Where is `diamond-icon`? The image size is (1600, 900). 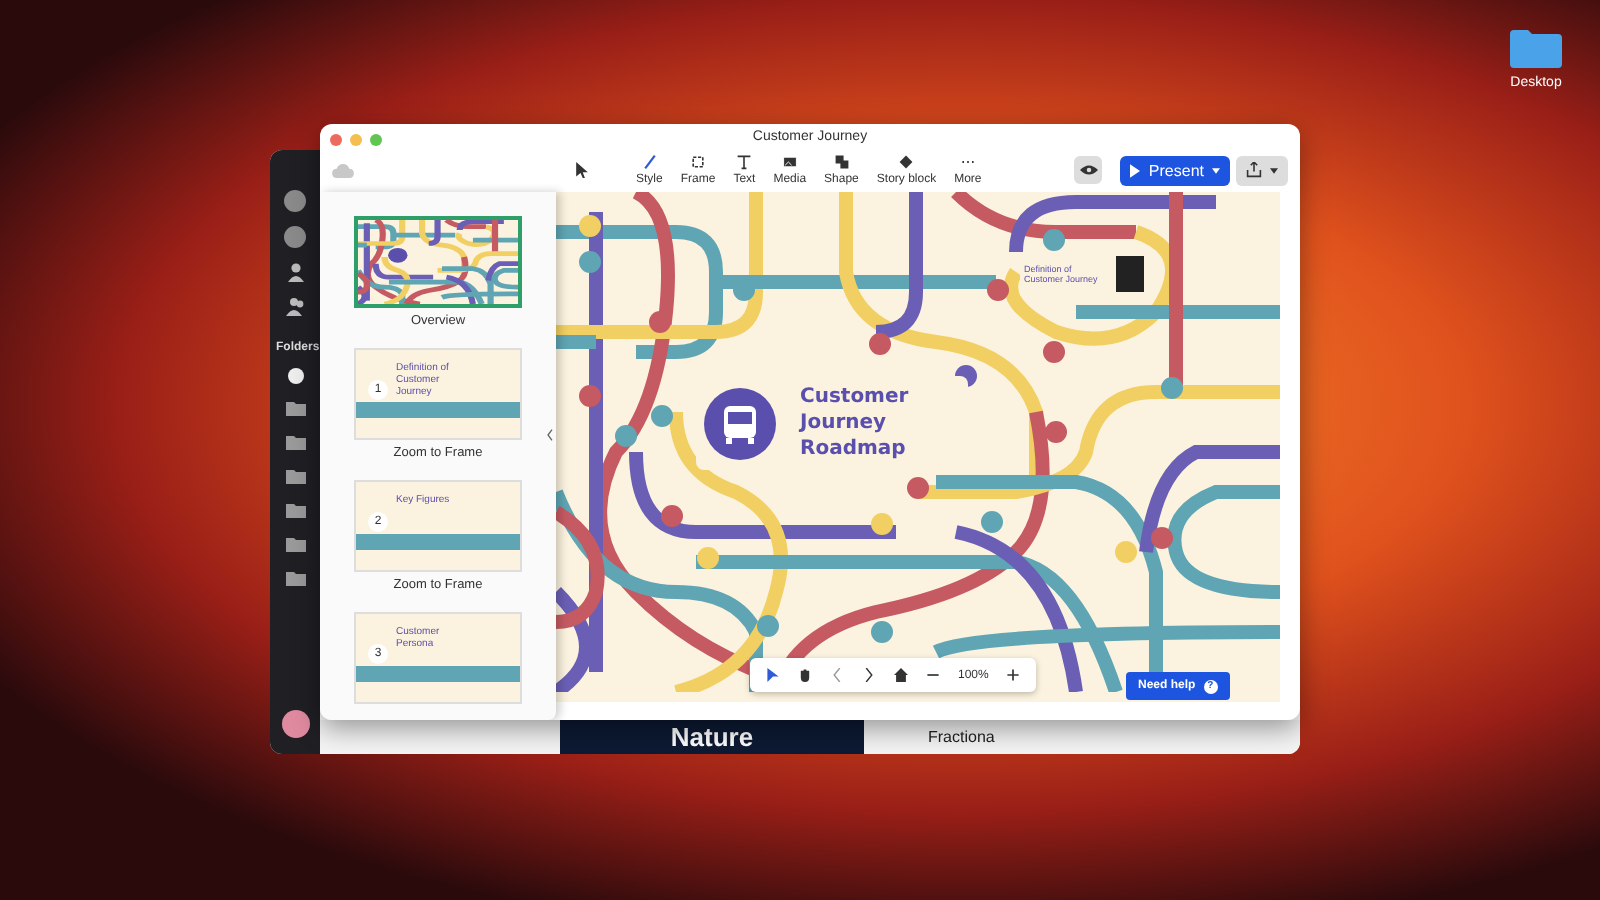
diamond-icon is located at coordinates (906, 162).